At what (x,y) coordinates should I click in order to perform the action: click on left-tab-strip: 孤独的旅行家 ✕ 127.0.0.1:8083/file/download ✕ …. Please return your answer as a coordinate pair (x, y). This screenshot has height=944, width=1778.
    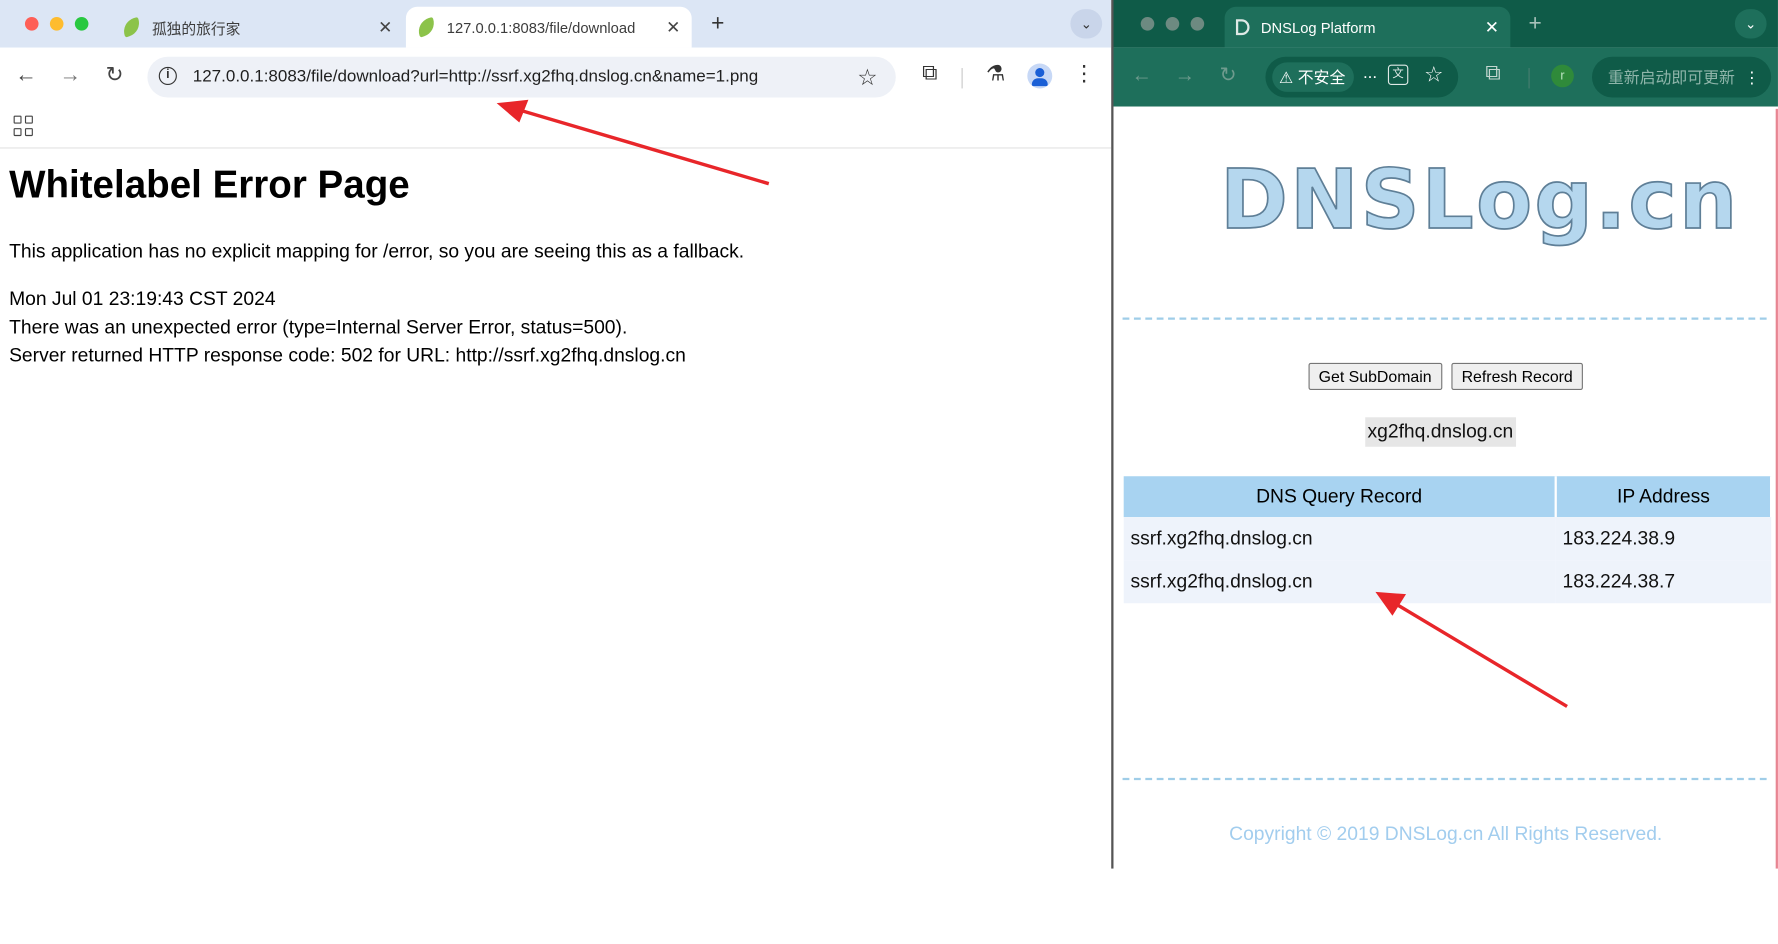
    Looking at the image, I should click on (556, 24).